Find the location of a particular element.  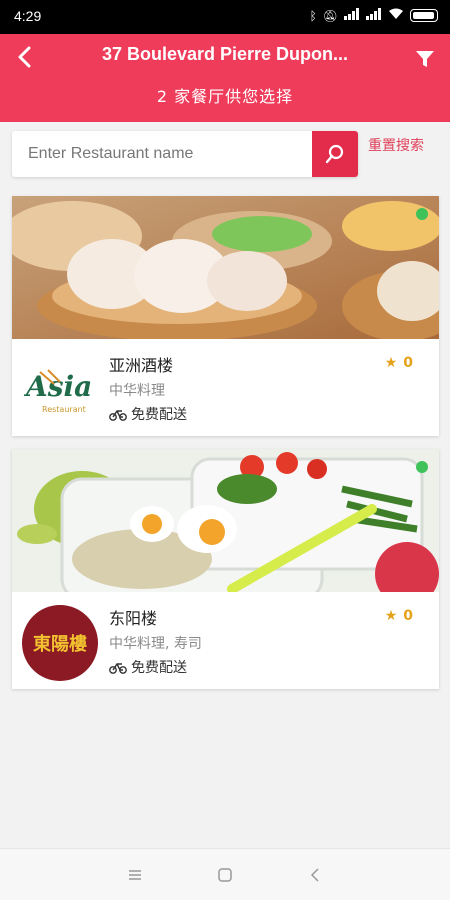

menu-icon is located at coordinates (135, 874).